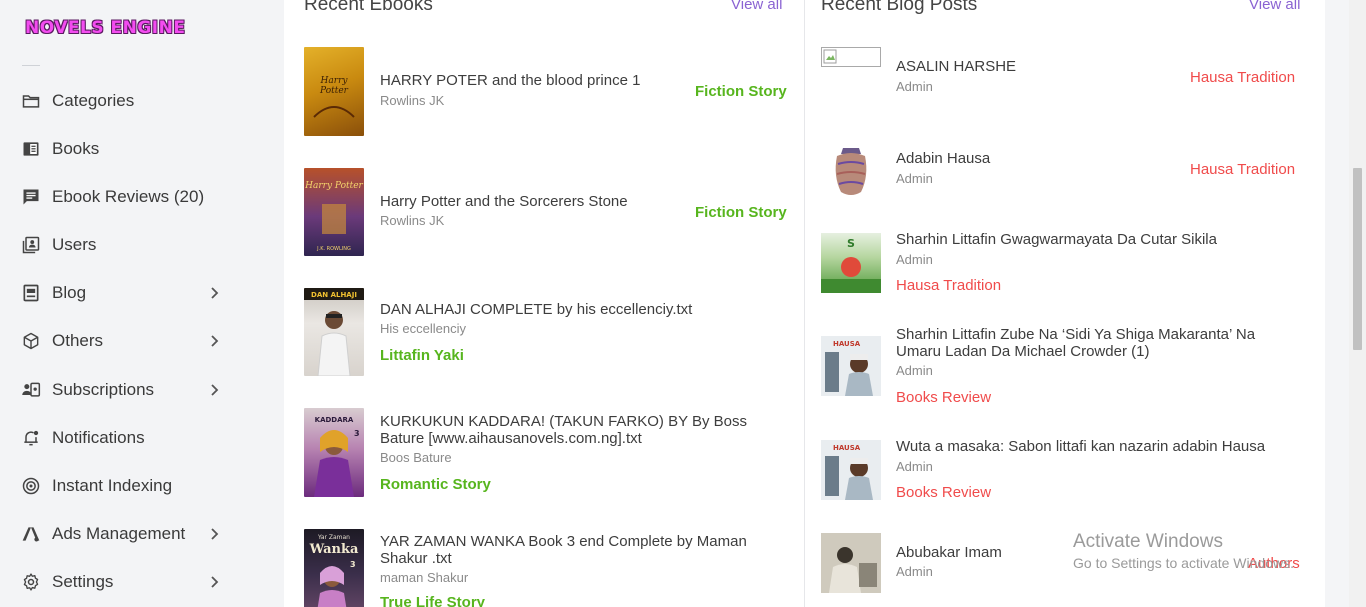 The width and height of the screenshot is (1366, 607). Describe the element at coordinates (125, 245) in the screenshot. I see `sidebar-item-users: Users` at that location.